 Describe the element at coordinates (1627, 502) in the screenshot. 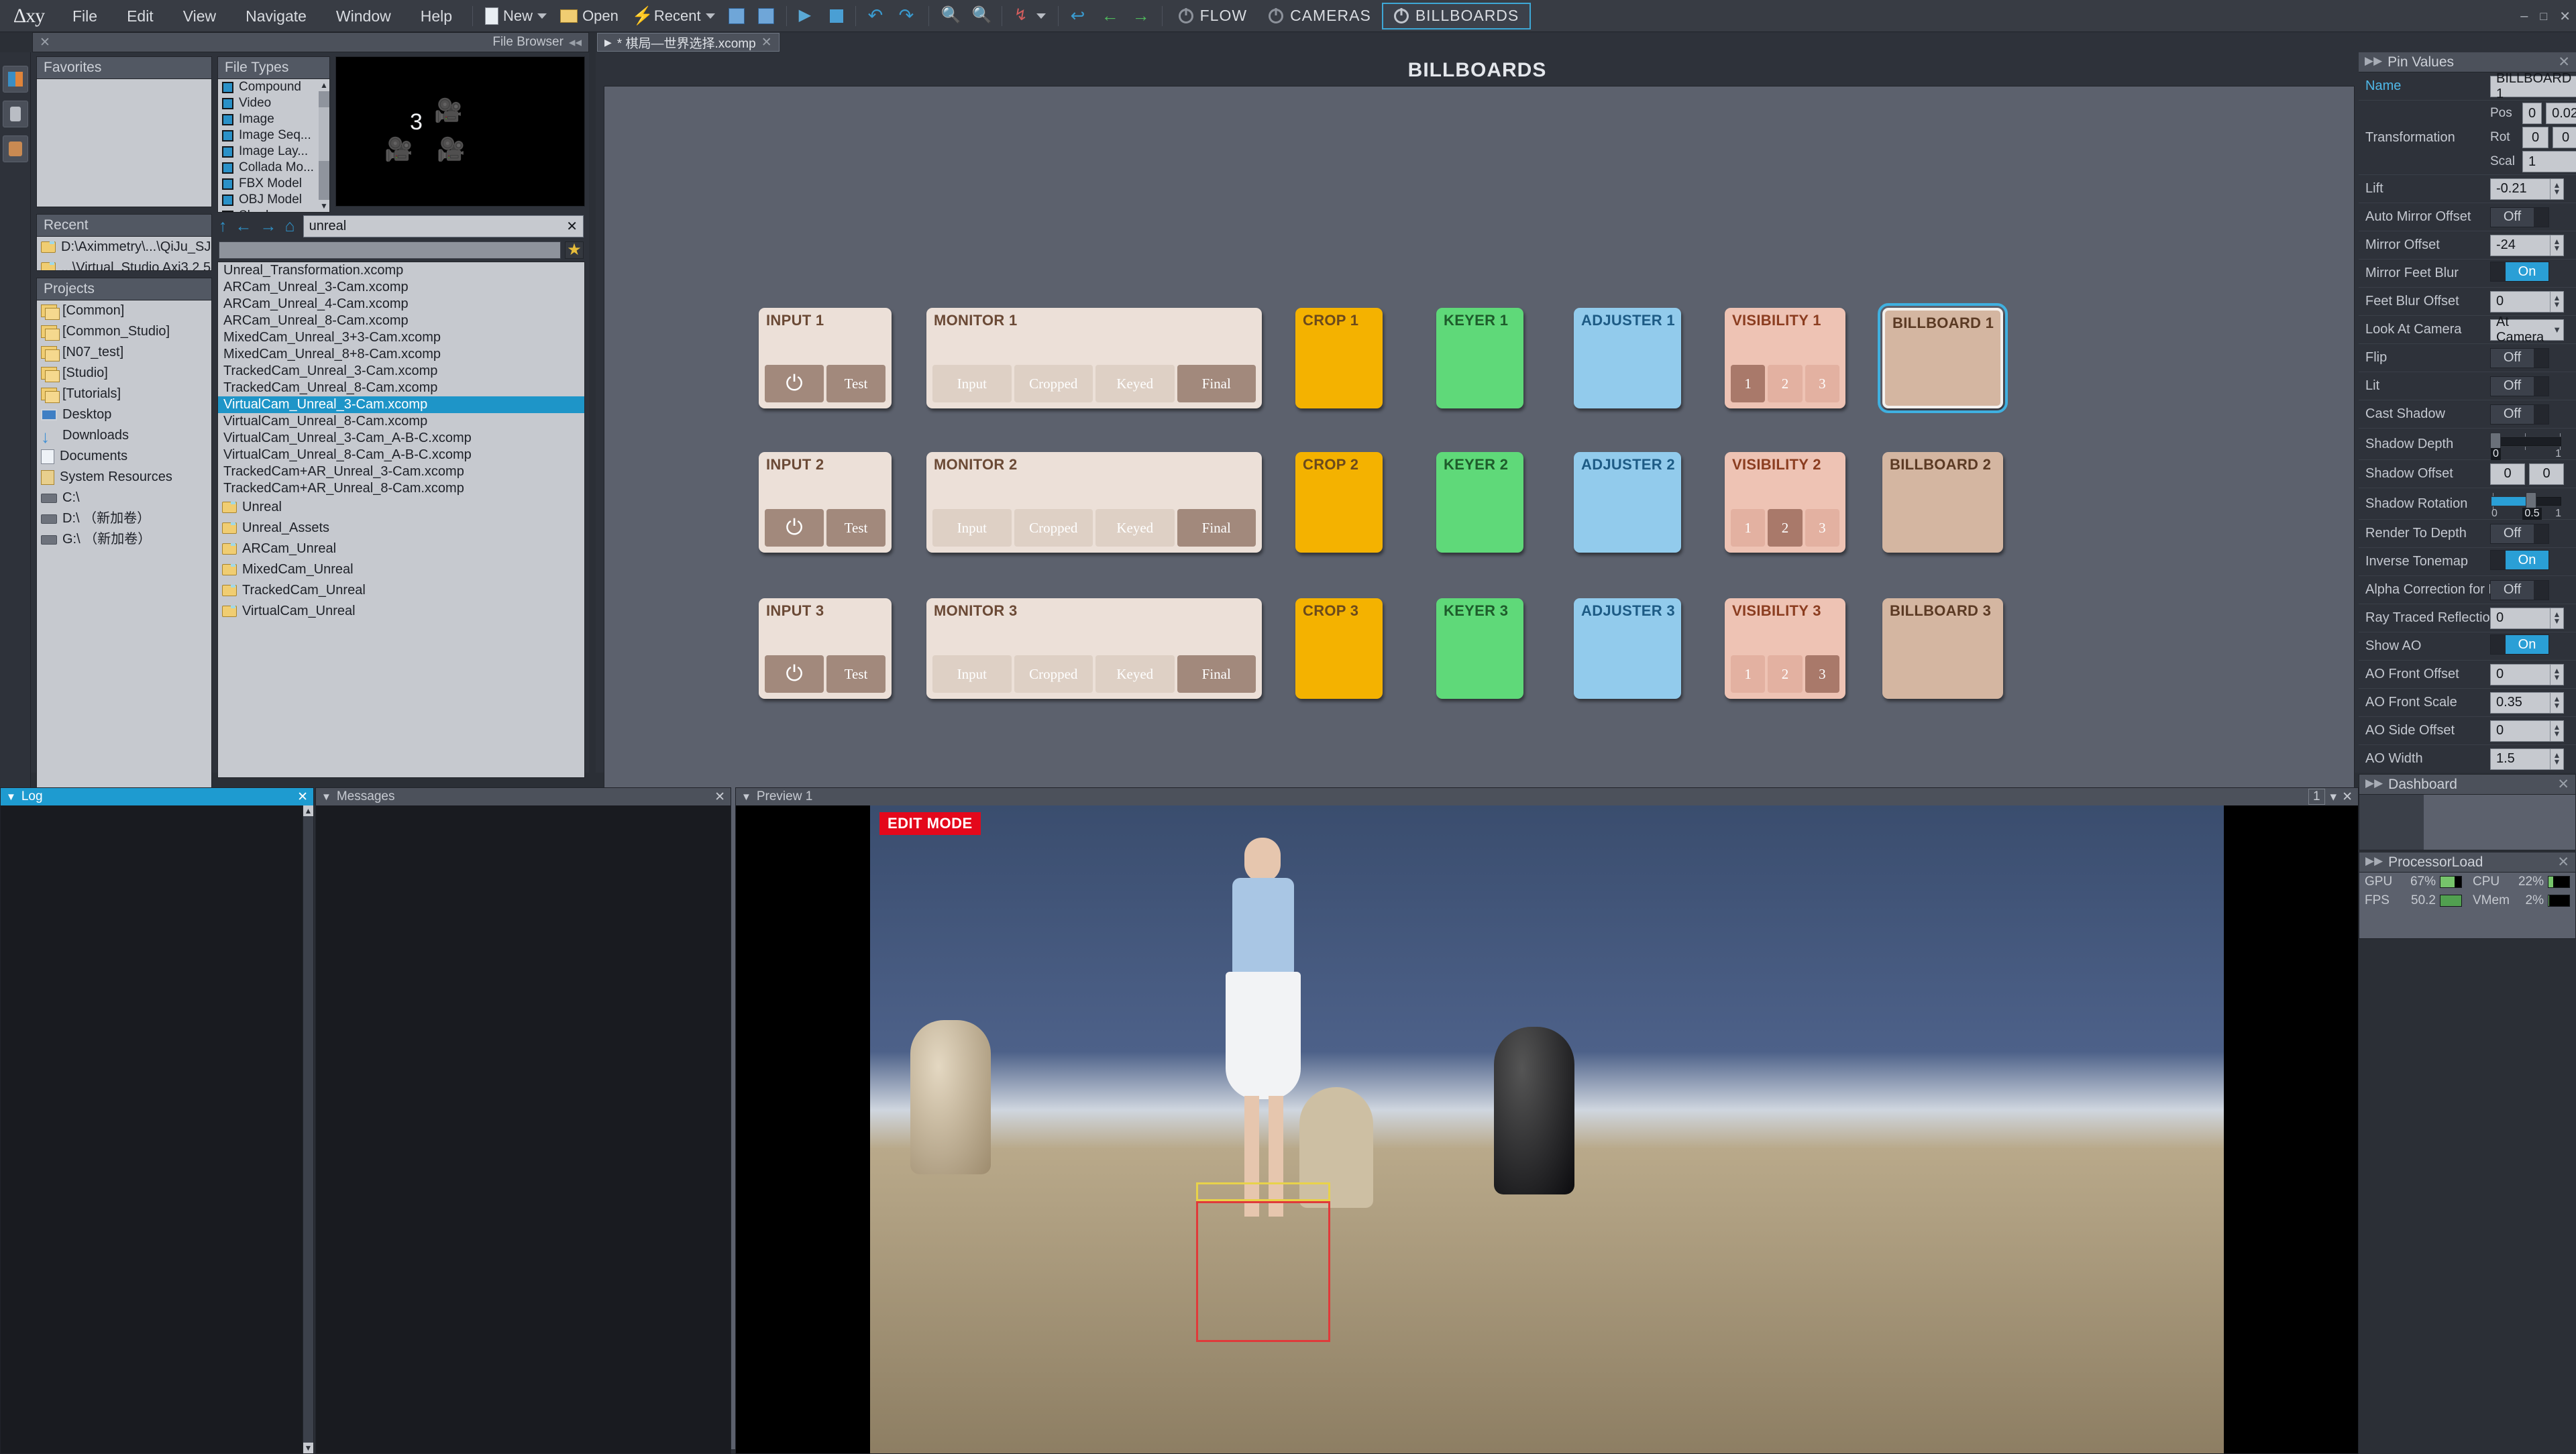

I see `adjuster-card-2: ADJUSTER 2` at that location.